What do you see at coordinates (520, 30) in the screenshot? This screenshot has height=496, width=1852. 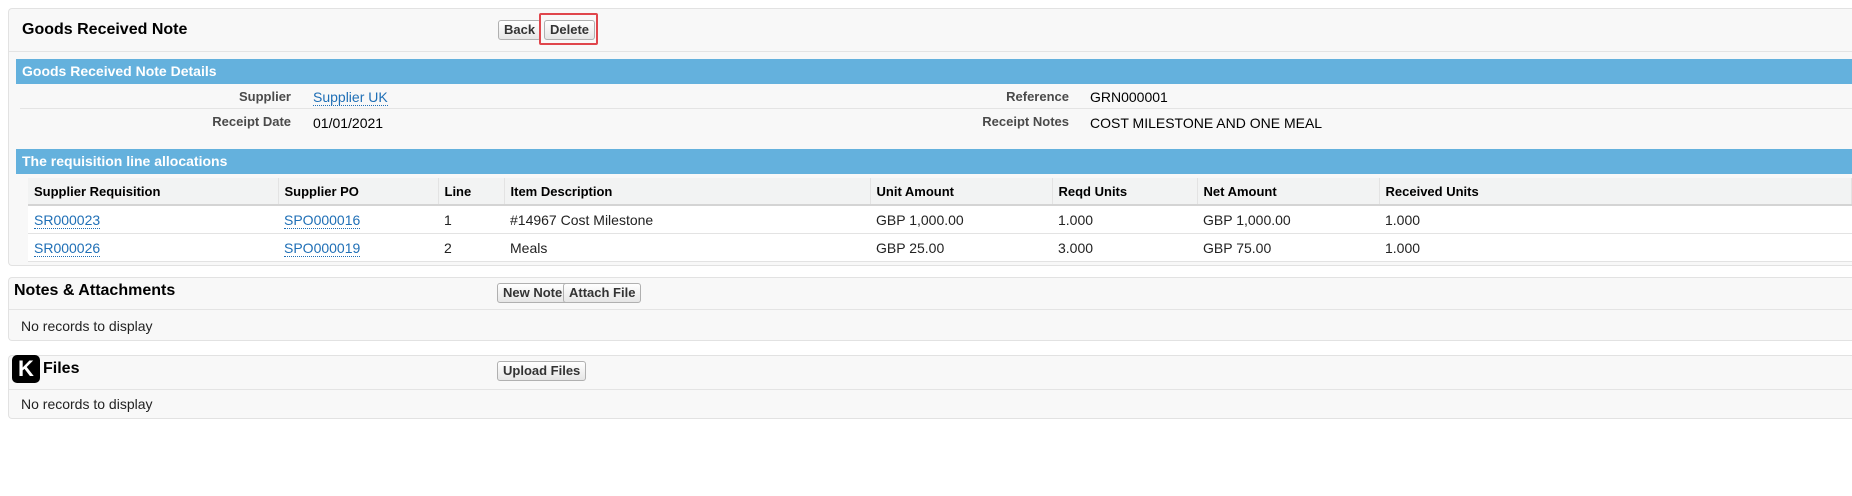 I see `back-button: Back` at bounding box center [520, 30].